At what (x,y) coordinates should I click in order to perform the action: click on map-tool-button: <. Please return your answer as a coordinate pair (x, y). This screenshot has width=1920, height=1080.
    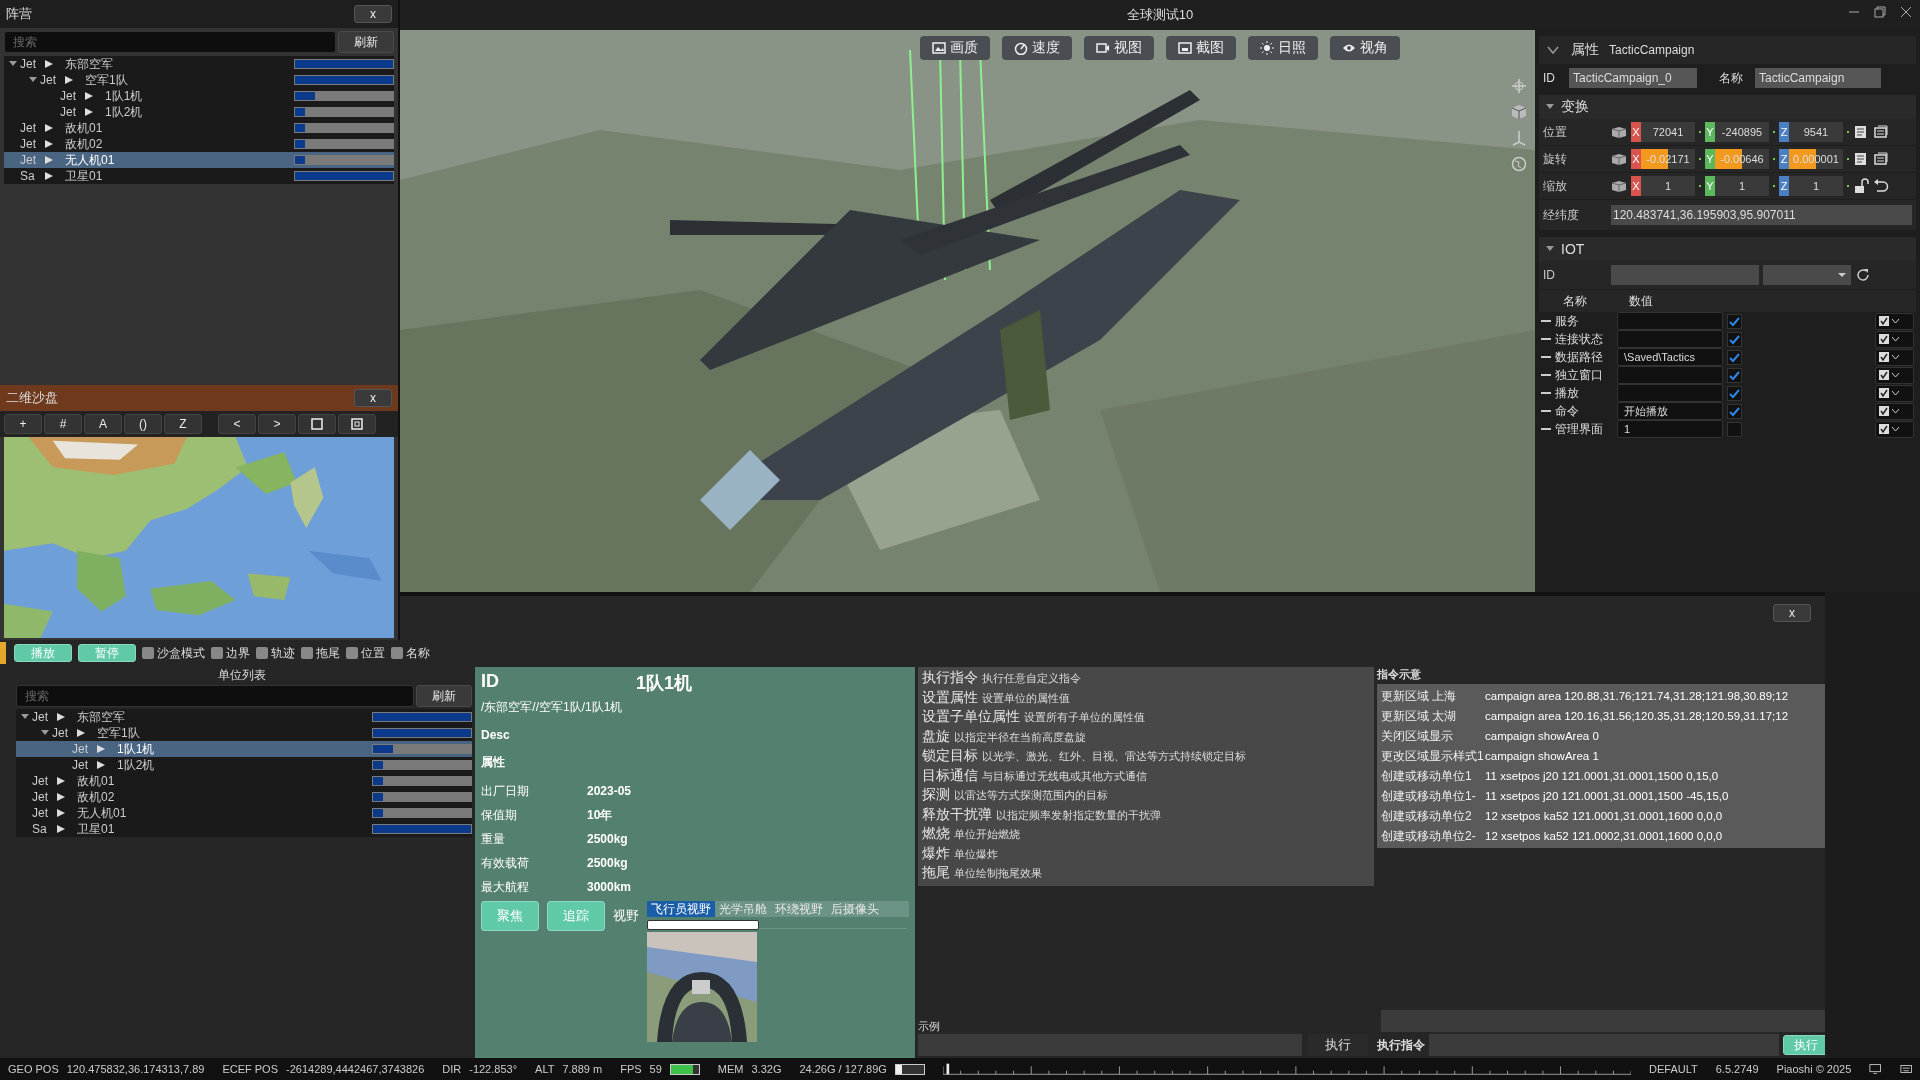
    Looking at the image, I should click on (237, 424).